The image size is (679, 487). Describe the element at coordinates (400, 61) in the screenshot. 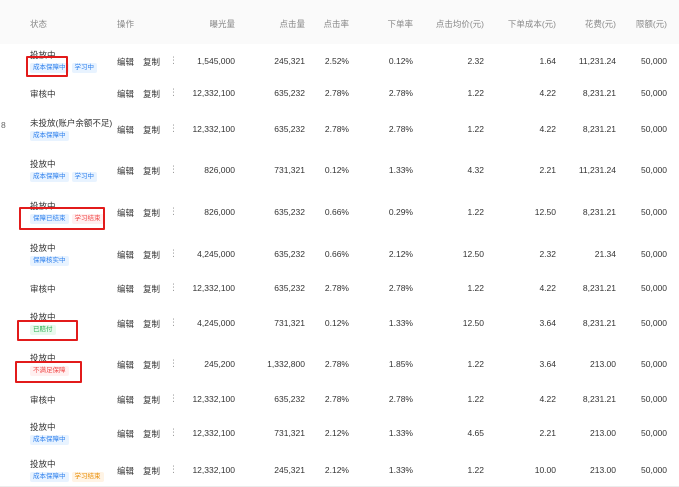

I see `cell-cvr: 0.12%` at that location.